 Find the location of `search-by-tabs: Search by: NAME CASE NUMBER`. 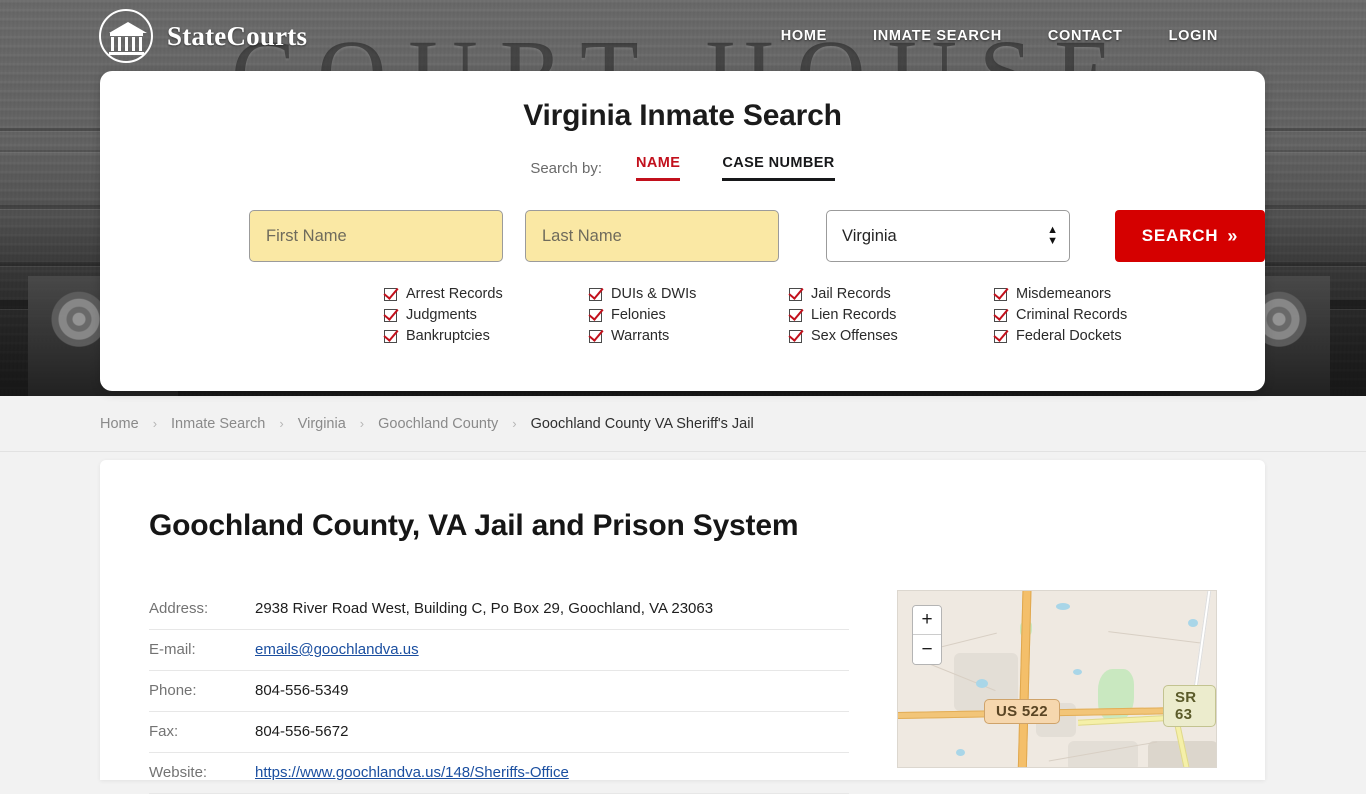

search-by-tabs: Search by: NAME CASE NUMBER is located at coordinates (682, 168).